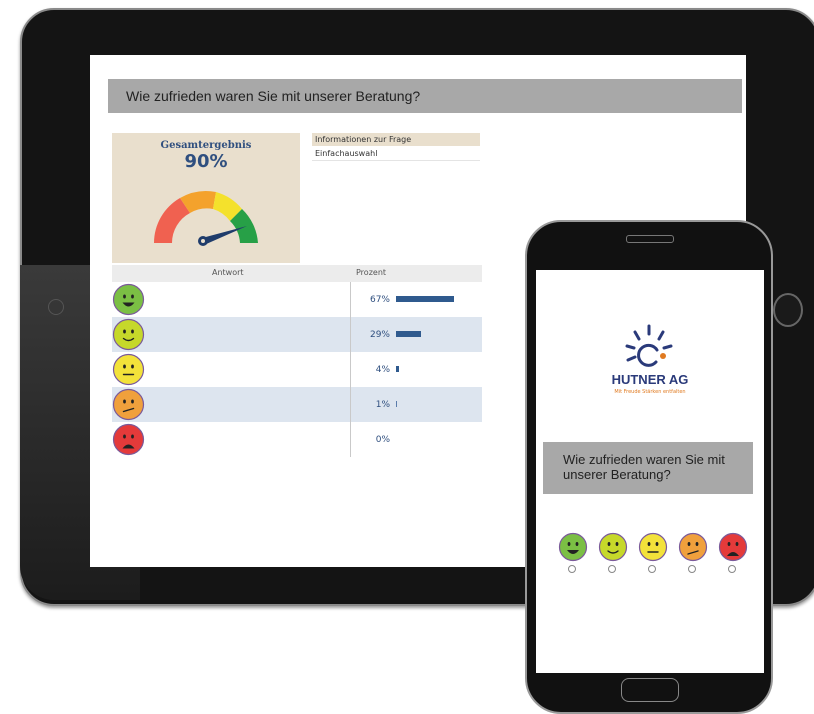 The height and width of the screenshot is (714, 814). Describe the element at coordinates (297, 439) in the screenshot. I see `table-row: 0%` at that location.